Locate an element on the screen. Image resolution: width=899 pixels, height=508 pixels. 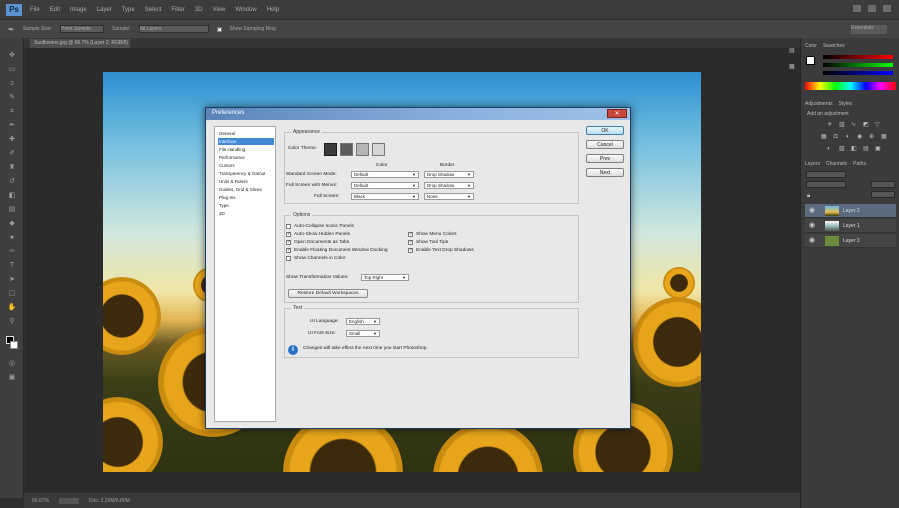
theme-swatch-dark is located at coordinates (346, 149).